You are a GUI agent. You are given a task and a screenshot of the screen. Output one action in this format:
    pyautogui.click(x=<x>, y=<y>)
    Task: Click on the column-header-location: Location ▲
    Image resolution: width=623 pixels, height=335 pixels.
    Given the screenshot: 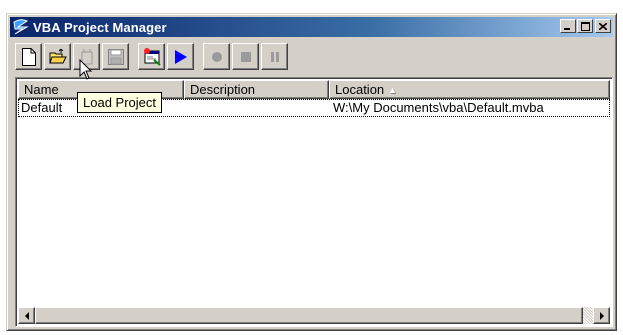 What is the action you would take?
    pyautogui.click(x=469, y=89)
    